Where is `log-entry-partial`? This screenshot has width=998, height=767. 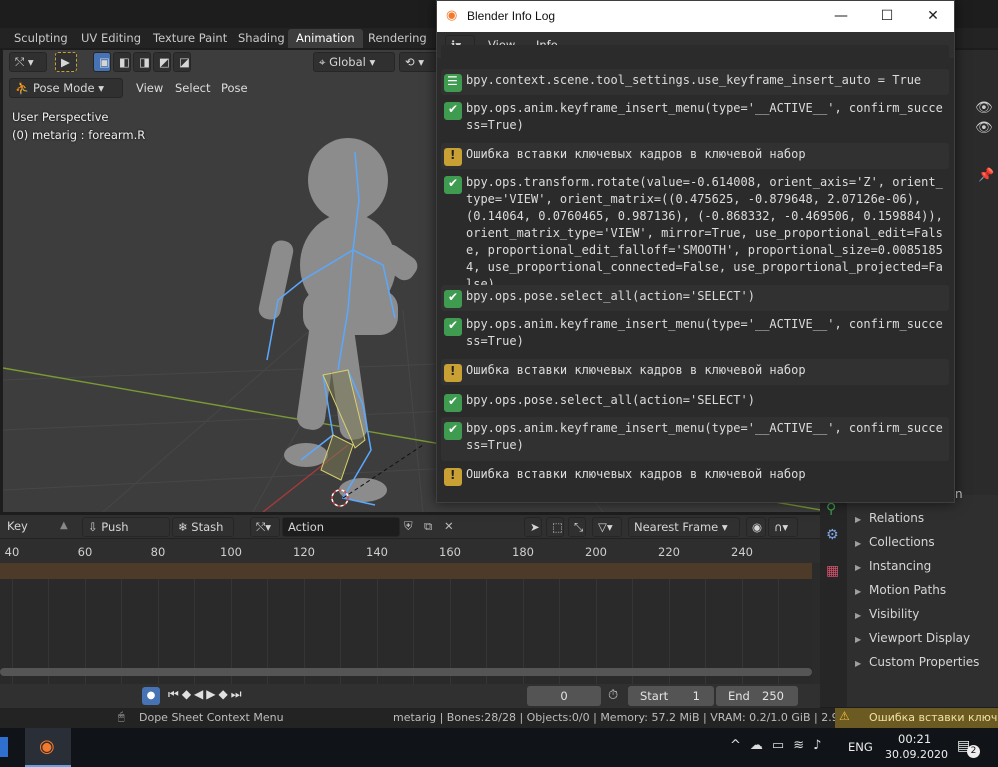
log-entry-partial is located at coordinates (695, 56).